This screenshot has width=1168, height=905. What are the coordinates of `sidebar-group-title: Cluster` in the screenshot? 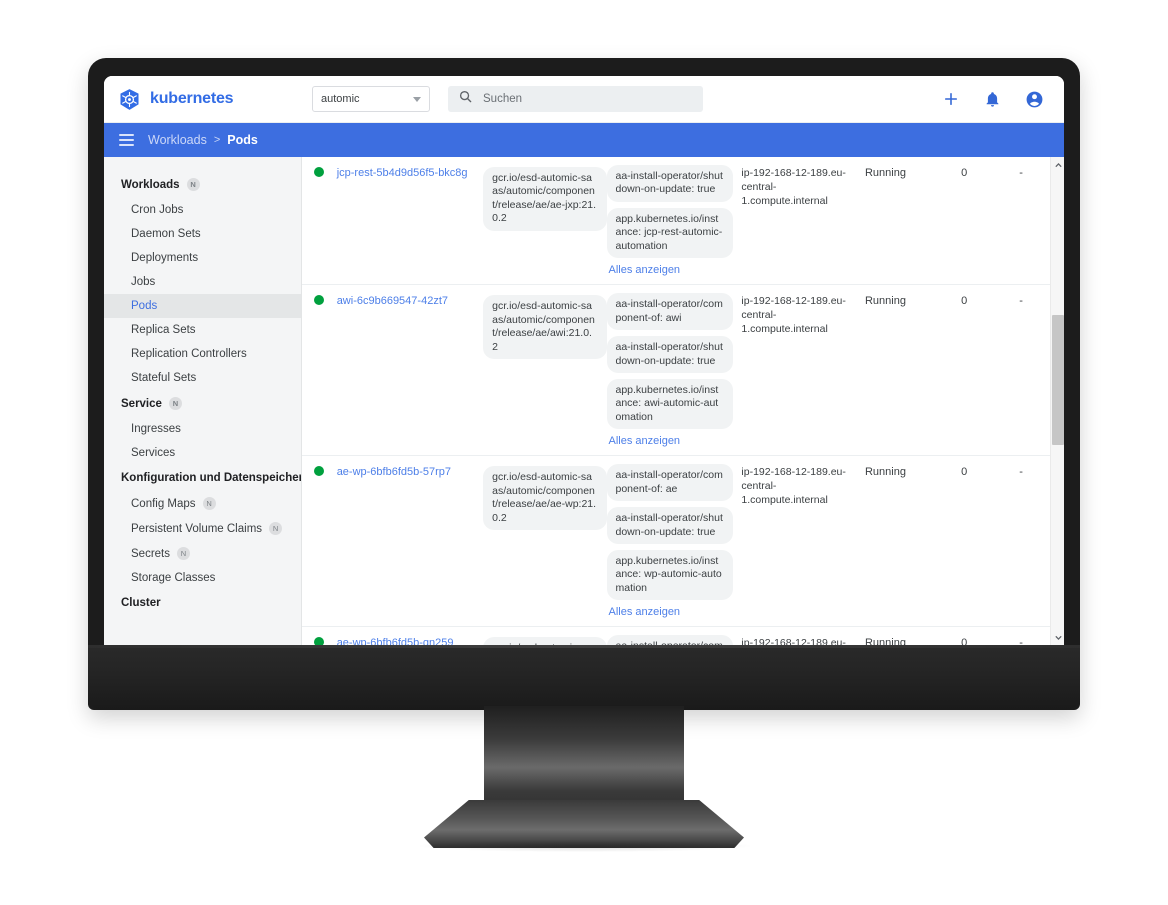 It's located at (202, 603).